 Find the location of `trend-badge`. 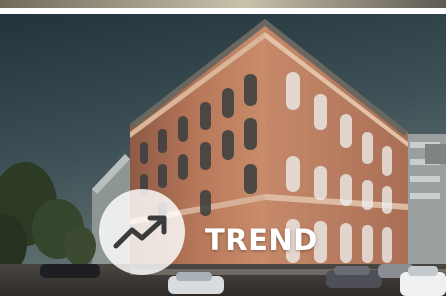

trend-badge is located at coordinates (142, 232).